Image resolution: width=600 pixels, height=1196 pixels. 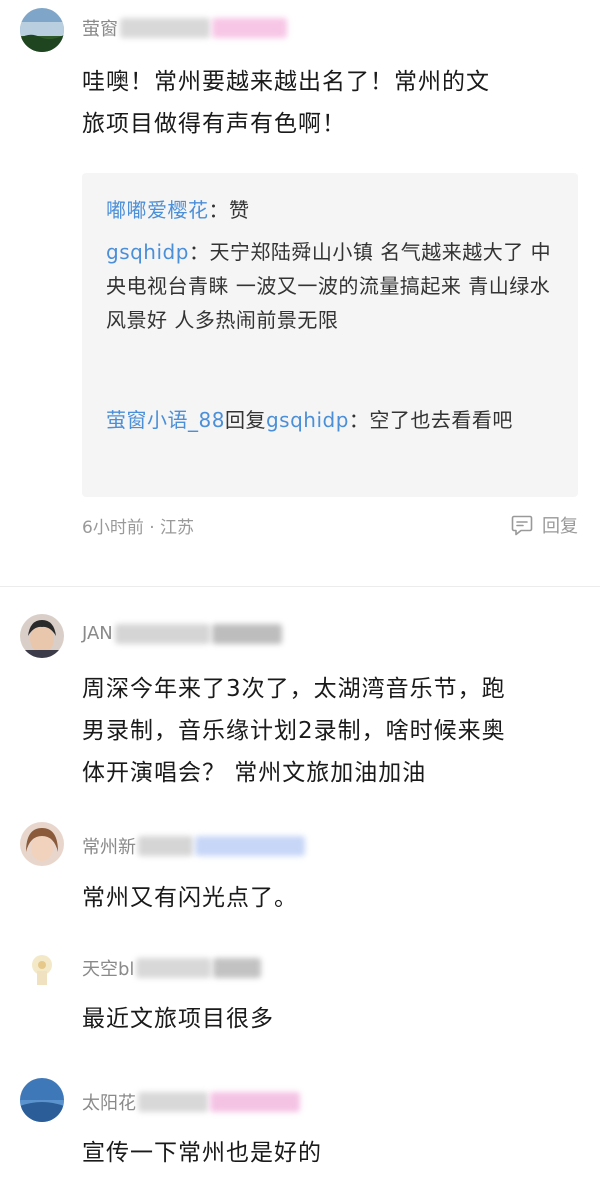 I want to click on comment-text-line: 周深今年来了3次了，太湖湾音乐节，跑, so click(x=294, y=689).